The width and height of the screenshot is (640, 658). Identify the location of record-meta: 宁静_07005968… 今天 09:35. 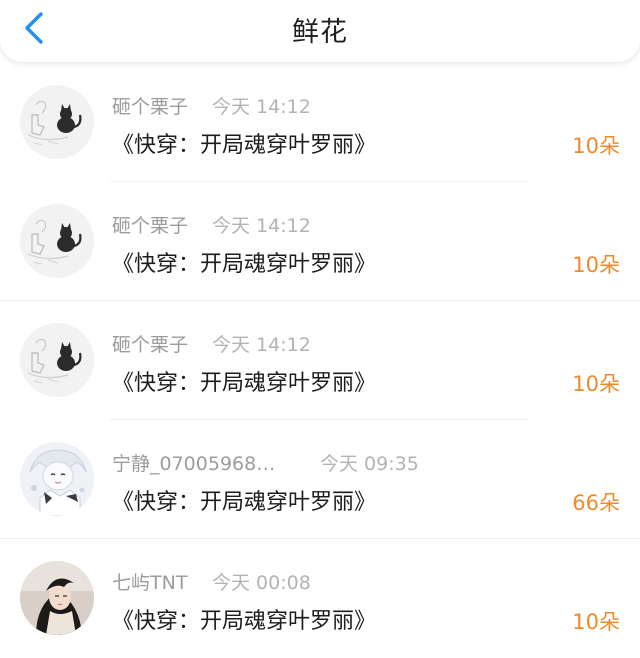
(265, 462).